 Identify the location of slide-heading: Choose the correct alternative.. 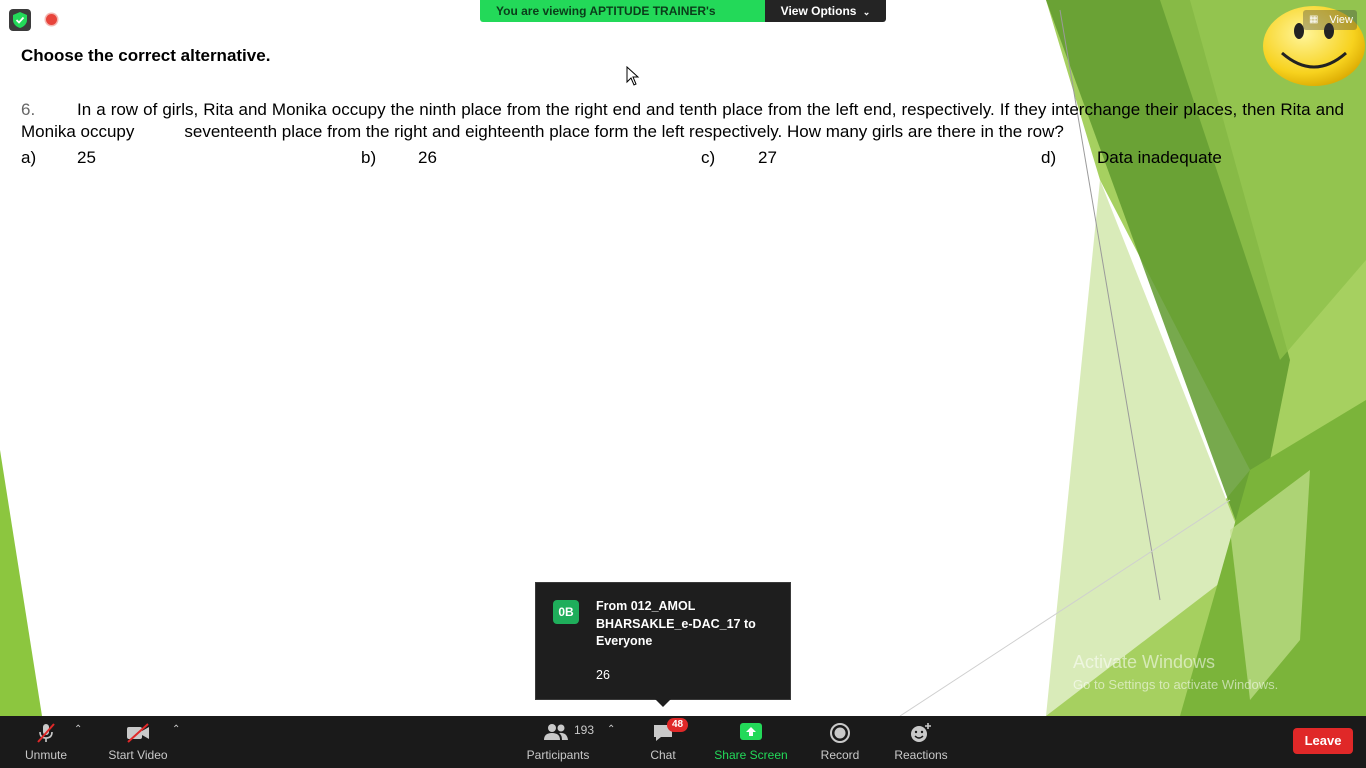
(146, 55).